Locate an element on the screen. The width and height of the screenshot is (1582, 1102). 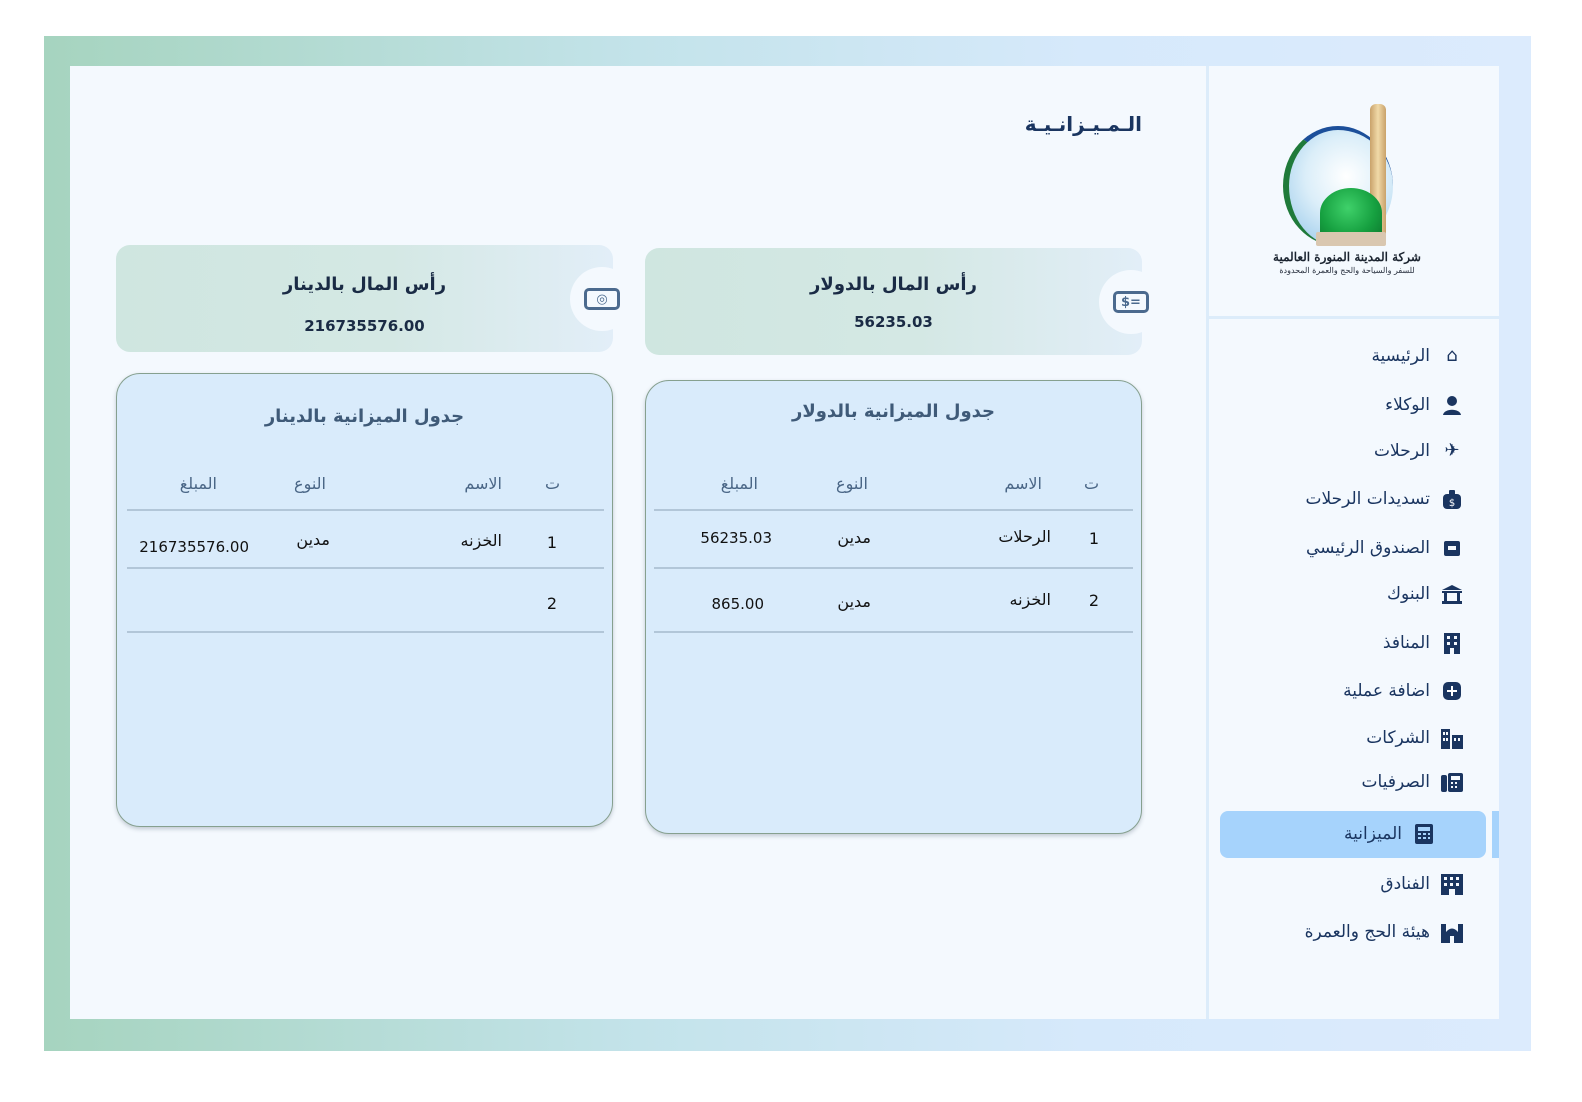
money-icon: ◎ is located at coordinates (602, 299).